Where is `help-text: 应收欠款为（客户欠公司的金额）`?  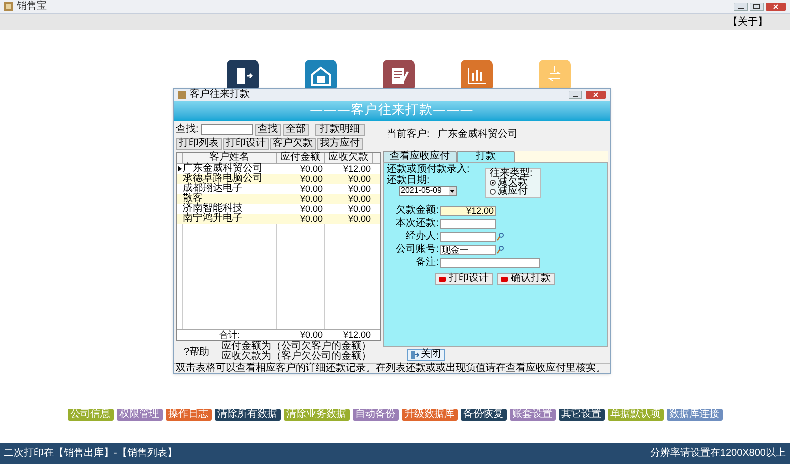 help-text: 应收欠款为（客户欠公司的金额） is located at coordinates (297, 357).